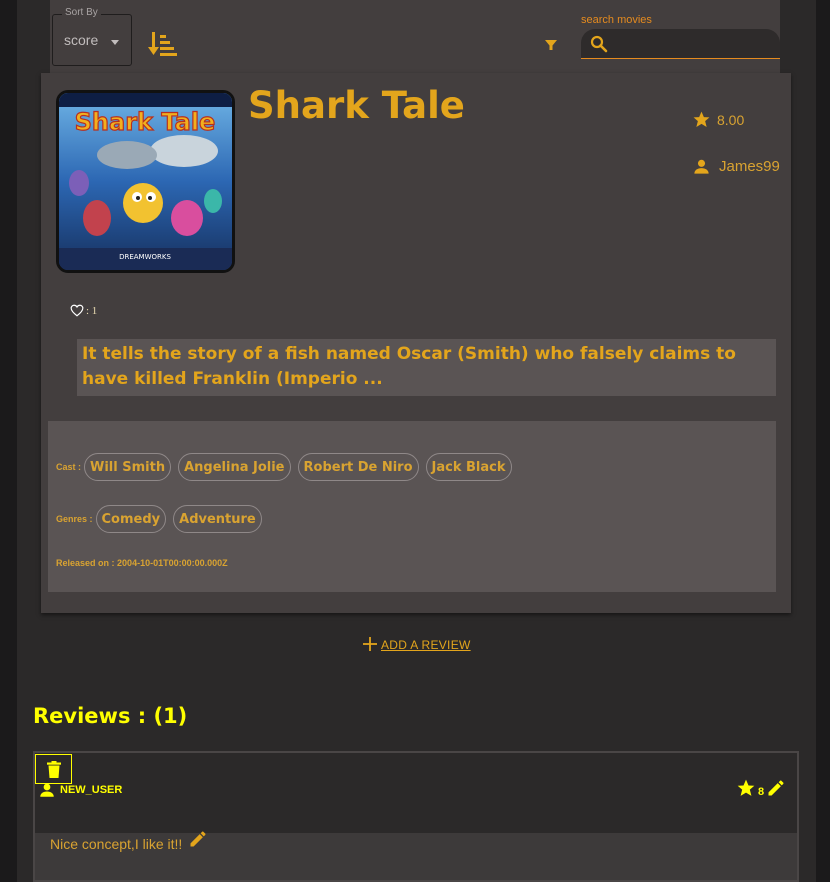 This screenshot has width=830, height=882. What do you see at coordinates (694, 45) in the screenshot?
I see `search-input` at bounding box center [694, 45].